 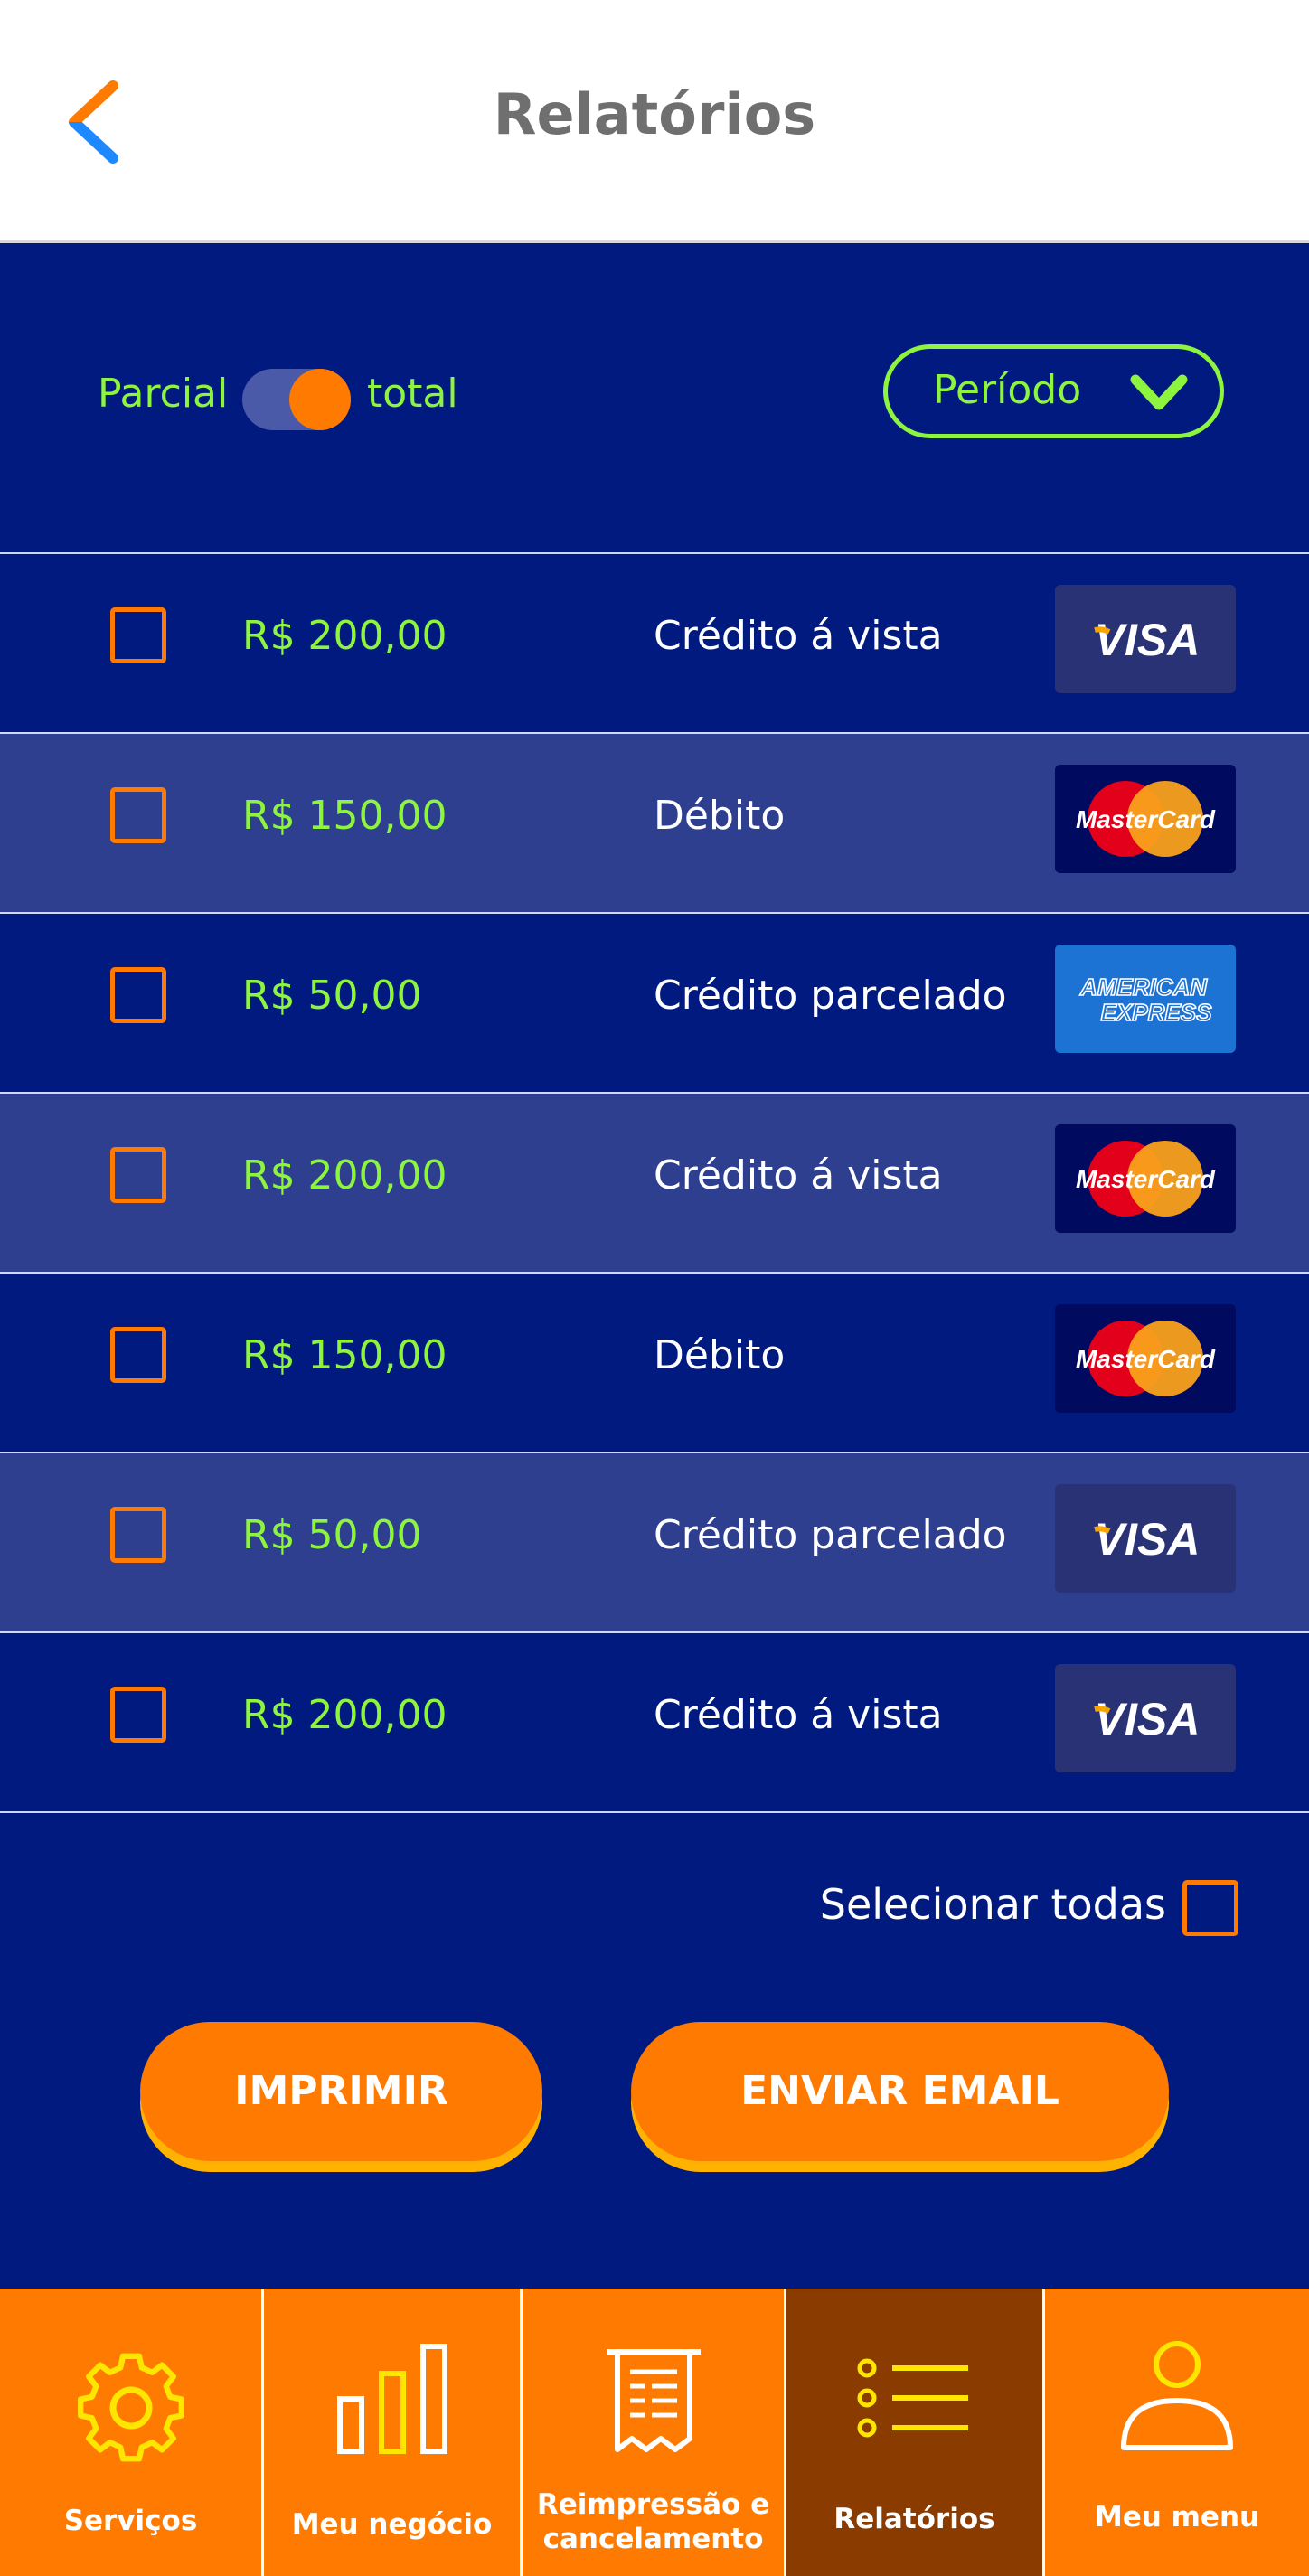 I want to click on period-label: Período, so click(x=1007, y=390).